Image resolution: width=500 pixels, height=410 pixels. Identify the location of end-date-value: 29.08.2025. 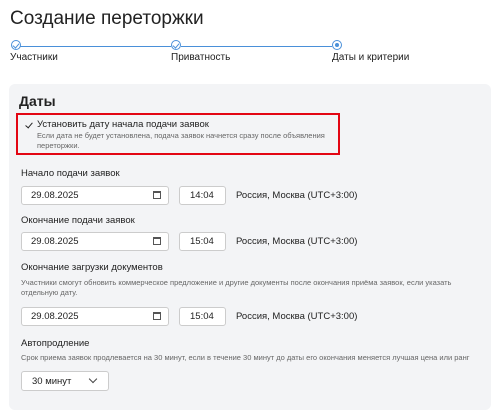
(55, 241).